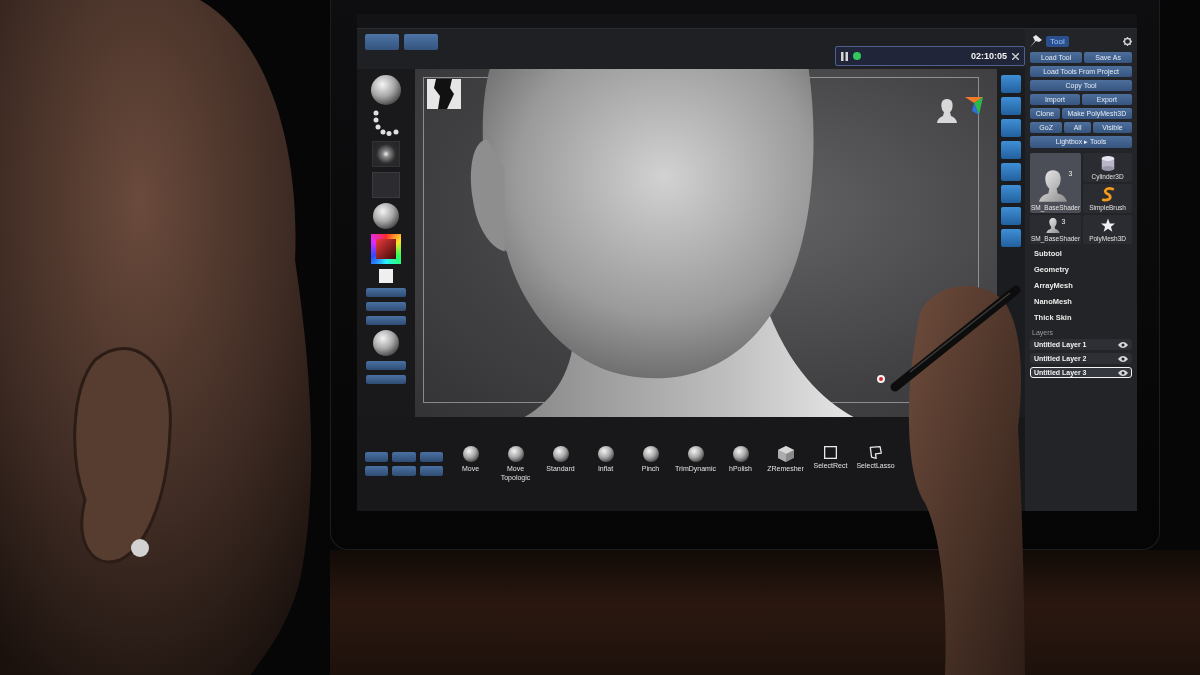 The width and height of the screenshot is (1200, 675). I want to click on star-icon, so click(1107, 225).